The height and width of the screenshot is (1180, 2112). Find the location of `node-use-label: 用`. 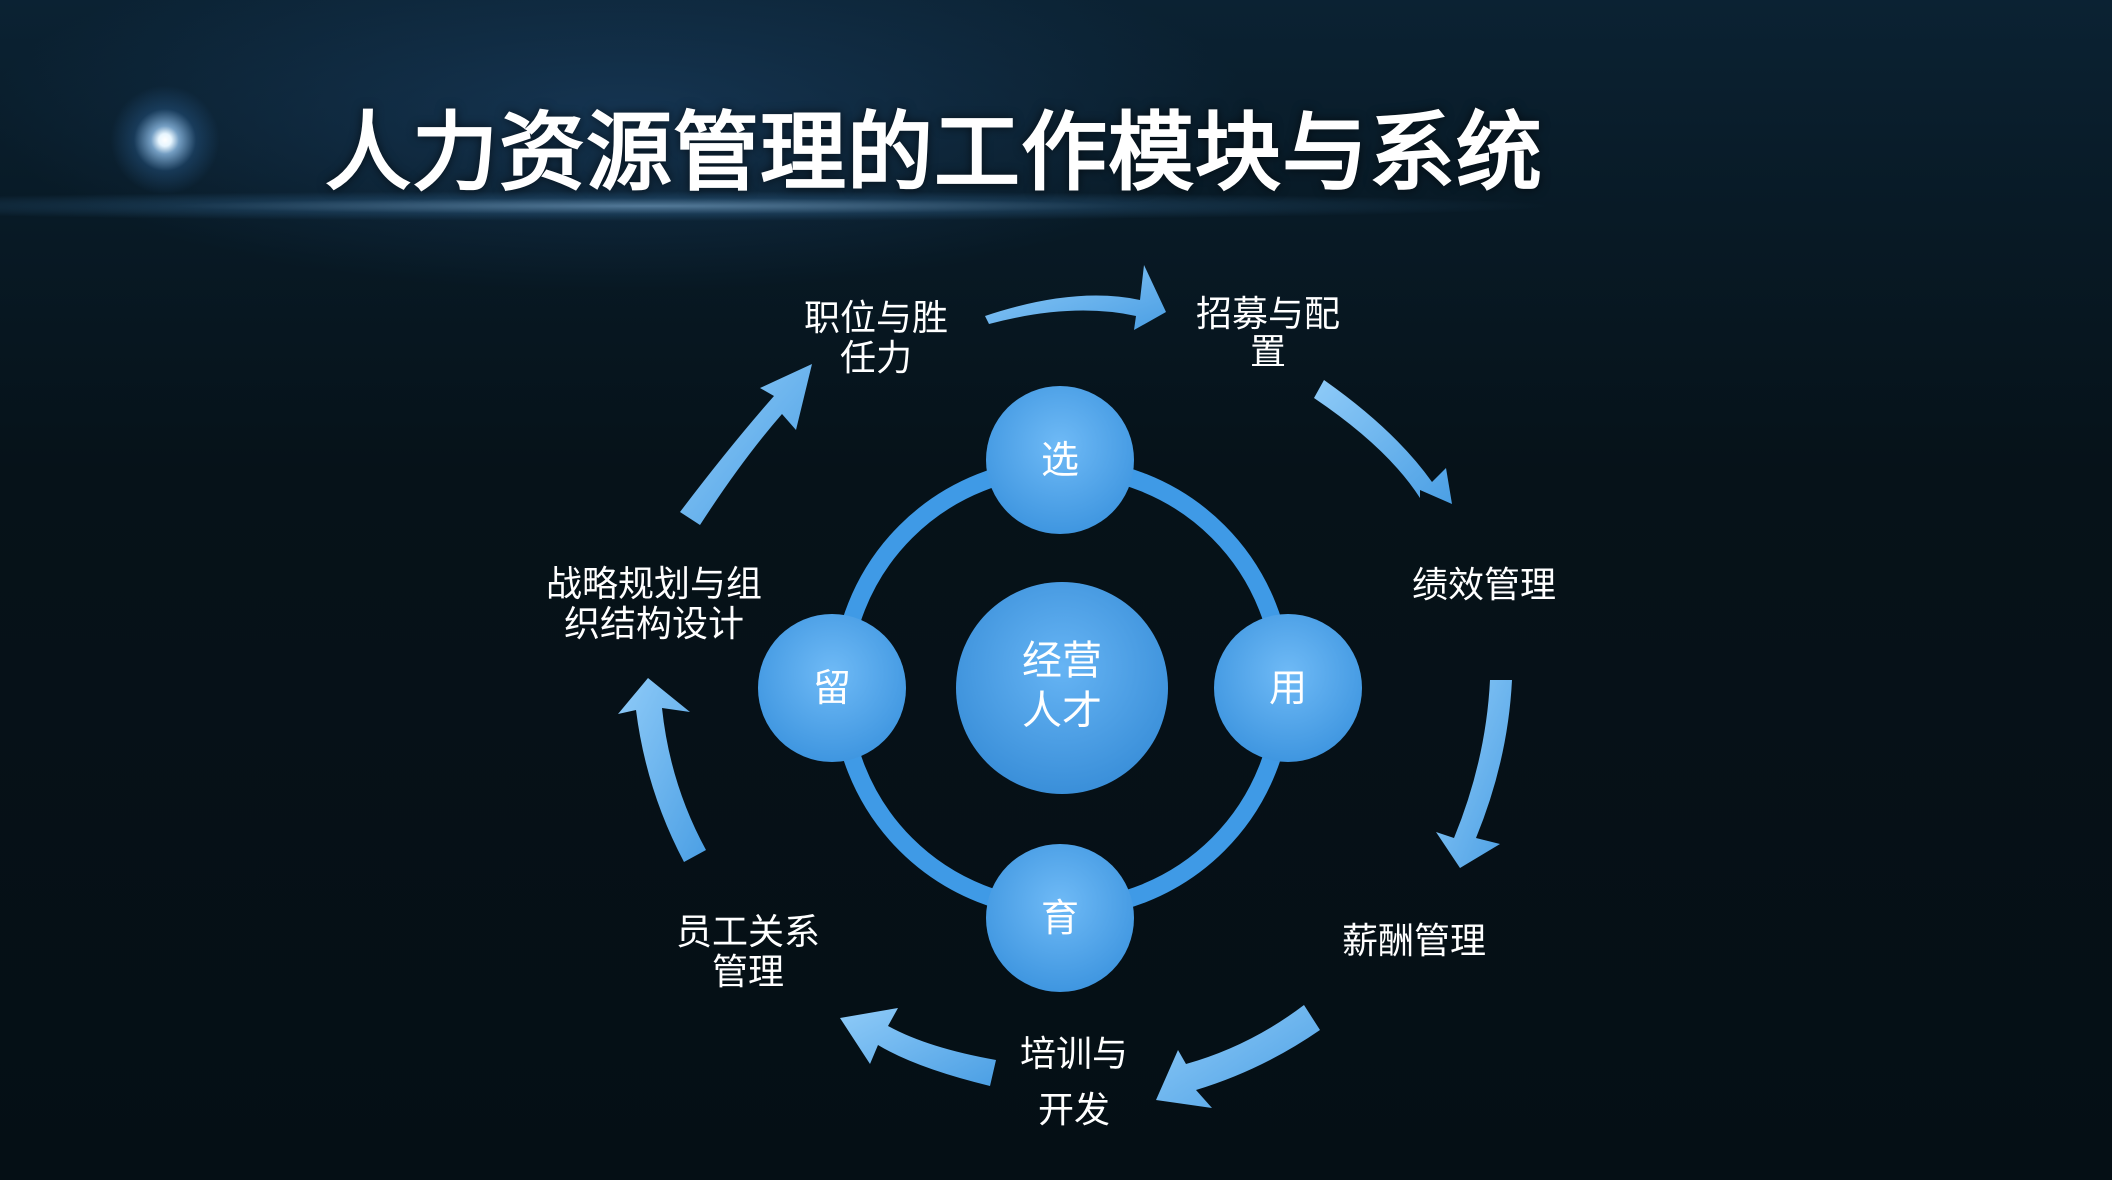

node-use-label: 用 is located at coordinates (1288, 688).